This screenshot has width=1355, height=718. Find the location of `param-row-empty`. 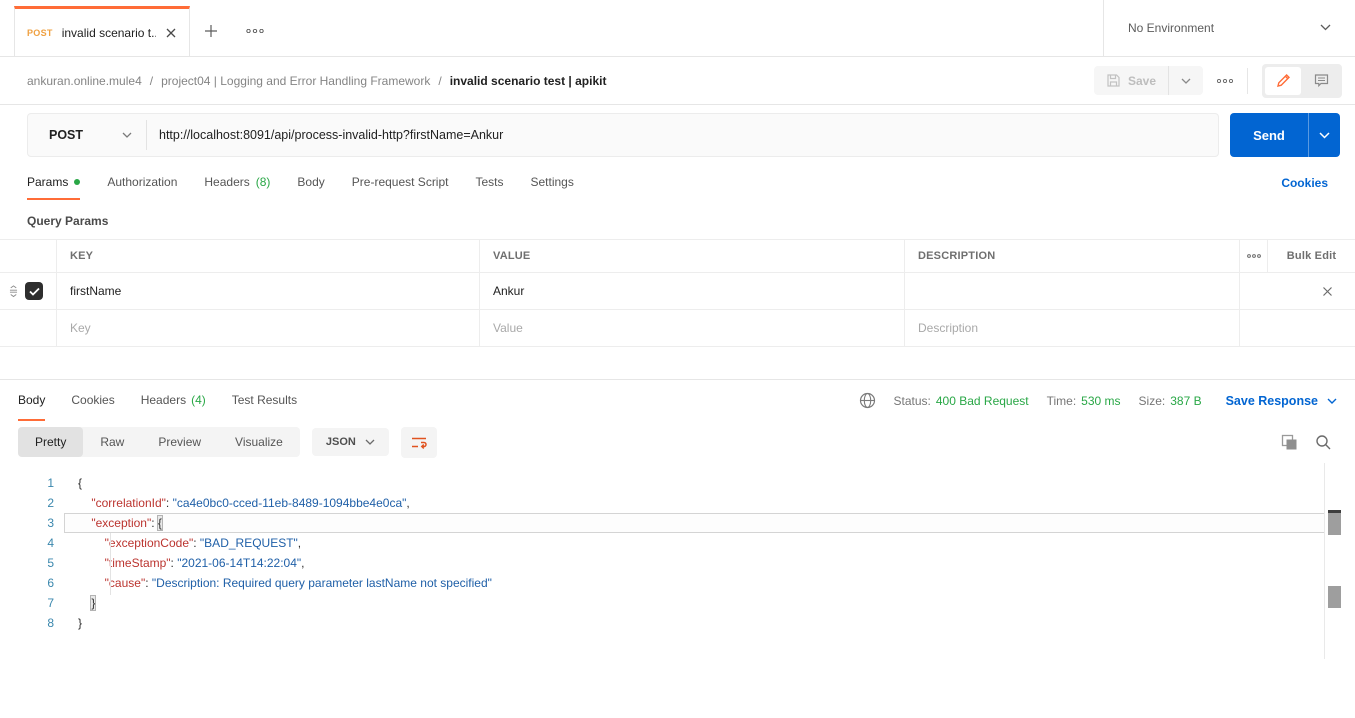

param-row-empty is located at coordinates (677, 328).